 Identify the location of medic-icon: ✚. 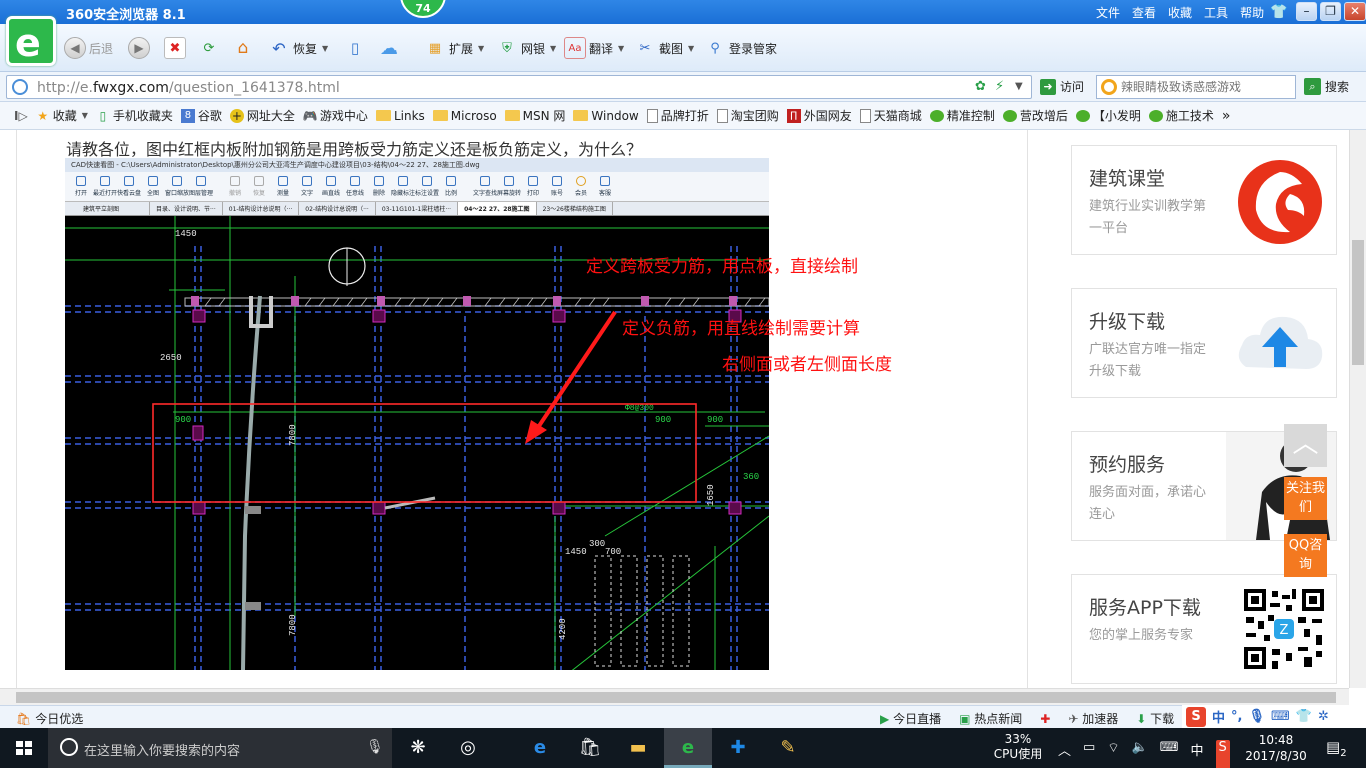
(1045, 719).